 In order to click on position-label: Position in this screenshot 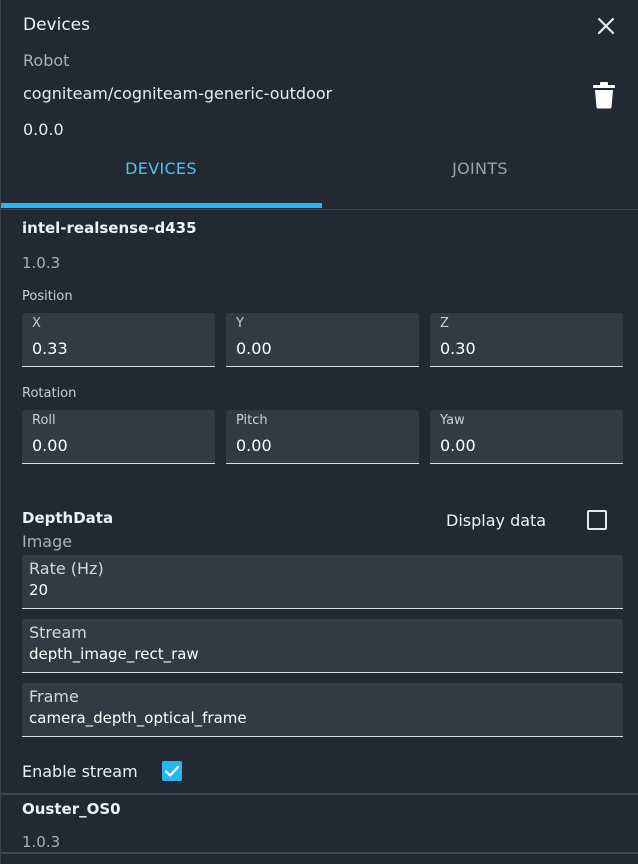, I will do `click(47, 296)`.